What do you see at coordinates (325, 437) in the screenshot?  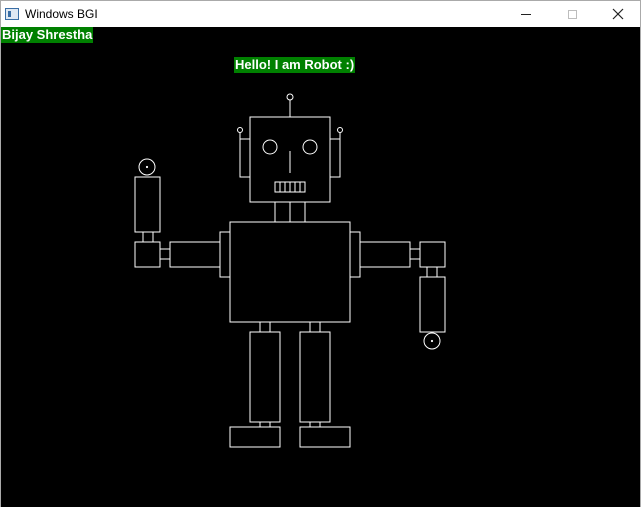 I see `robot-right-foot` at bounding box center [325, 437].